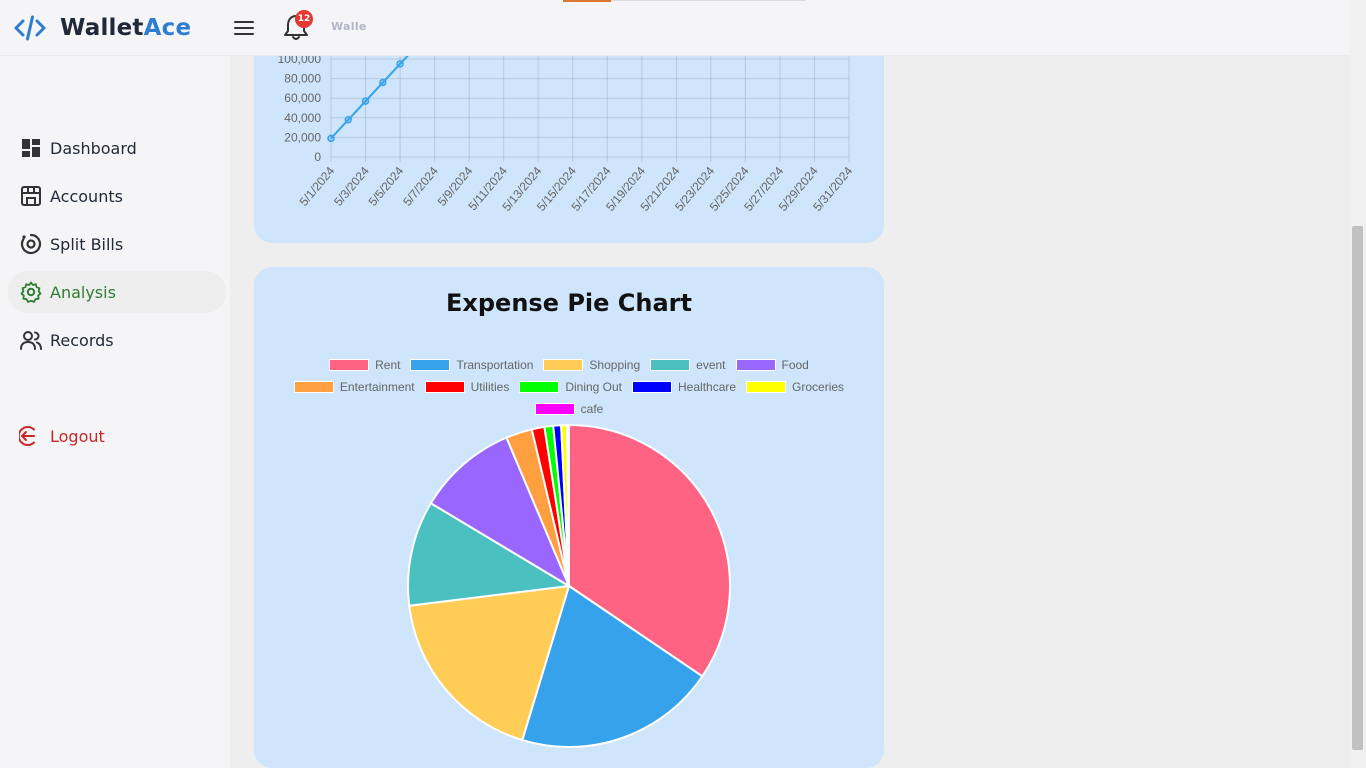 The height and width of the screenshot is (768, 1366). I want to click on y-tick-label: 0, so click(317, 157).